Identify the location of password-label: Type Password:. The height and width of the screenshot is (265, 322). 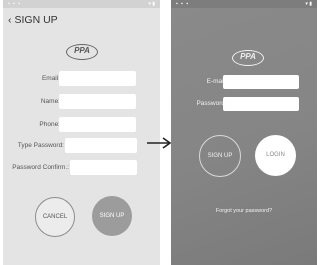
(40, 145).